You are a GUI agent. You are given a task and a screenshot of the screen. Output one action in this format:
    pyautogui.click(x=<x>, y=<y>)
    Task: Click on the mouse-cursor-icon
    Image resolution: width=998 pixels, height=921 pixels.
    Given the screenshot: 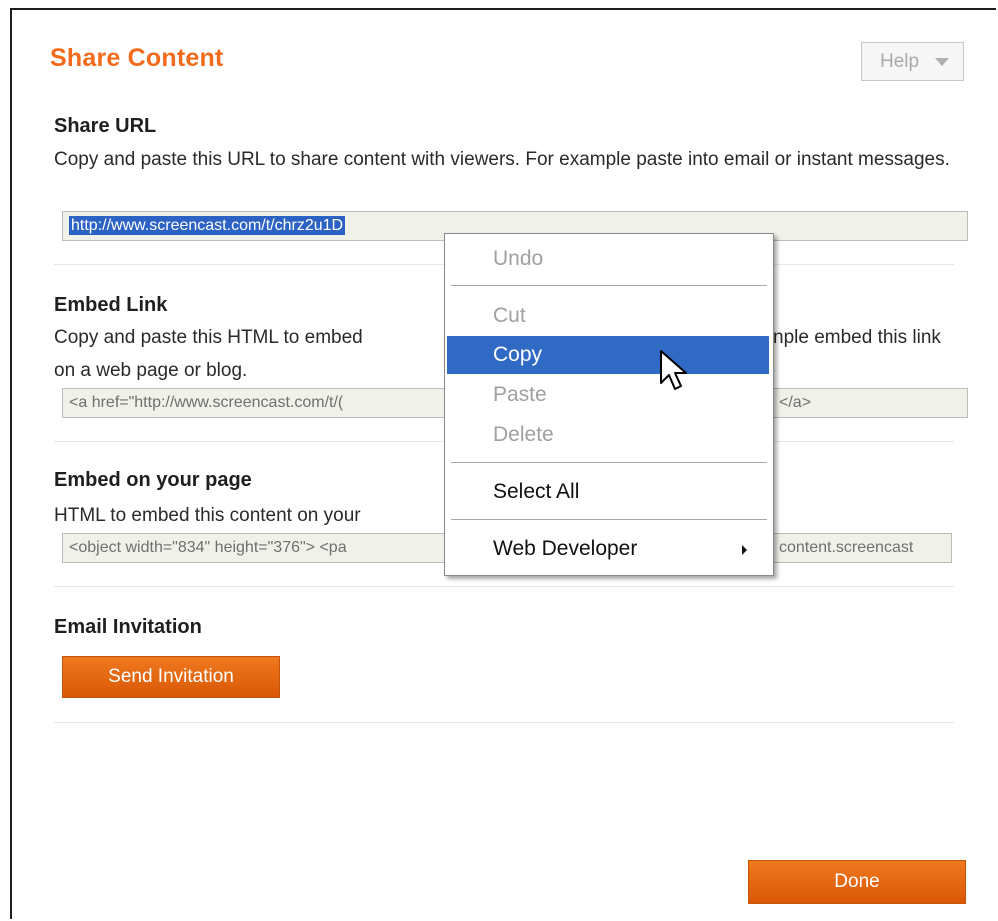 What is the action you would take?
    pyautogui.click(x=673, y=370)
    